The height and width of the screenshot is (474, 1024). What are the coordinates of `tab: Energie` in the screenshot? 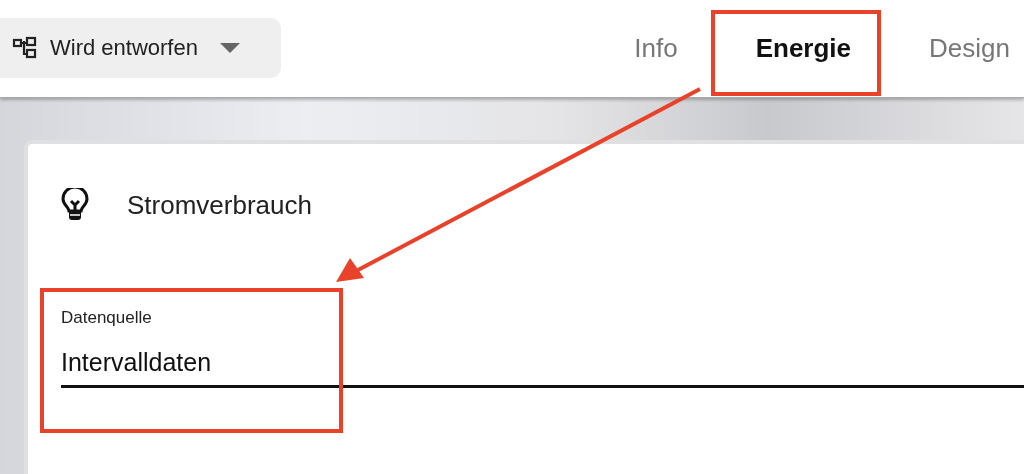 It's located at (803, 48).